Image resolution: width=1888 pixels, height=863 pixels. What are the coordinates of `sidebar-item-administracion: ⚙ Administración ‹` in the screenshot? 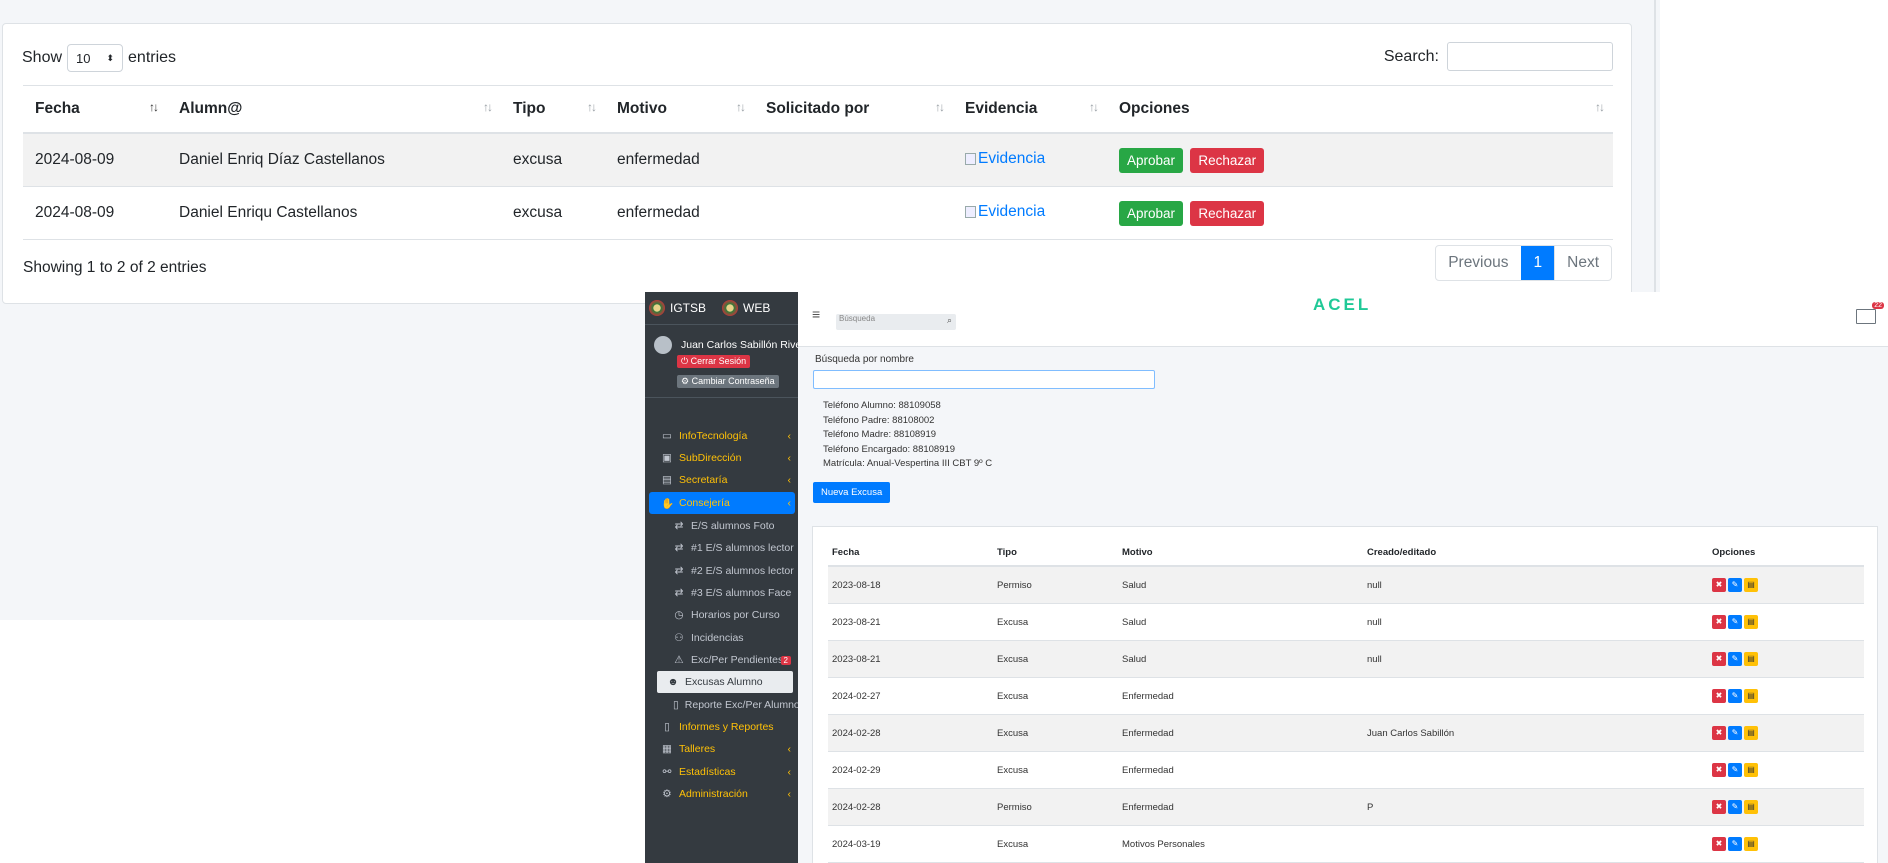 It's located at (722, 794).